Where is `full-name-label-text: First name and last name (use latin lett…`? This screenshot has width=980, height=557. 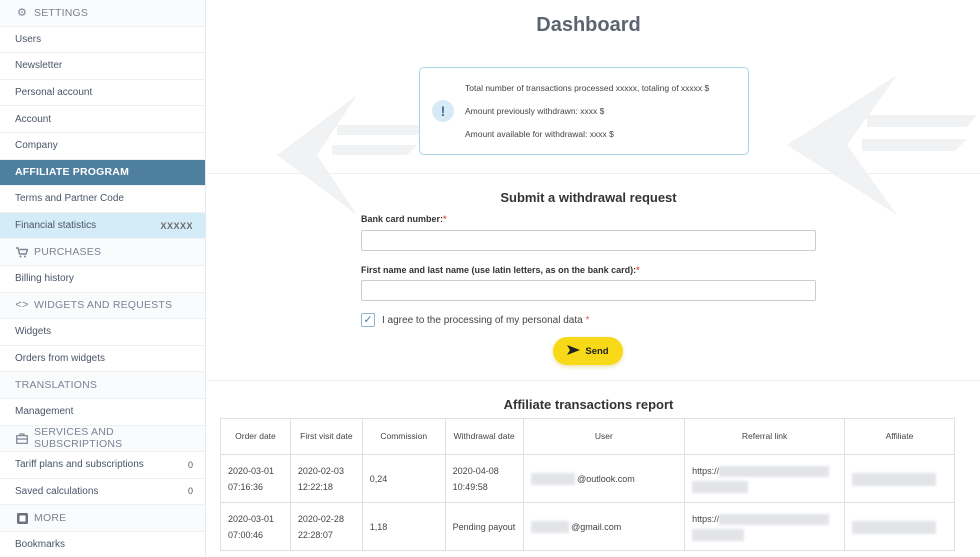
full-name-label-text: First name and last name (use latin lett… is located at coordinates (499, 270).